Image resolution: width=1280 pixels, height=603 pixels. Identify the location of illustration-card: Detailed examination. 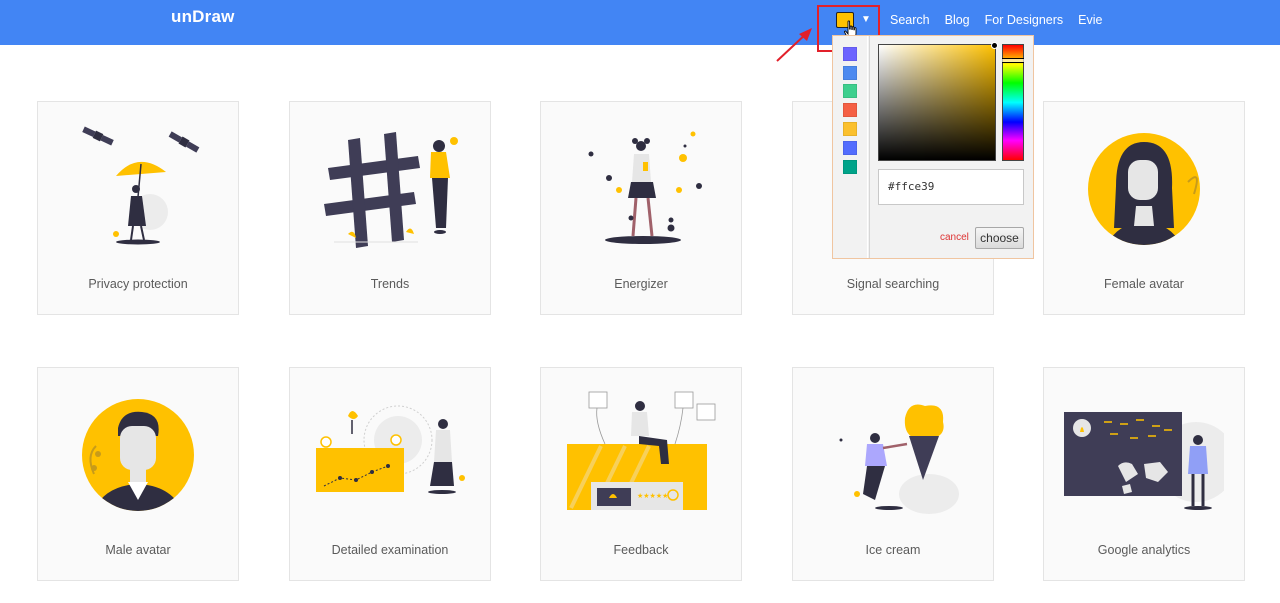
(390, 474).